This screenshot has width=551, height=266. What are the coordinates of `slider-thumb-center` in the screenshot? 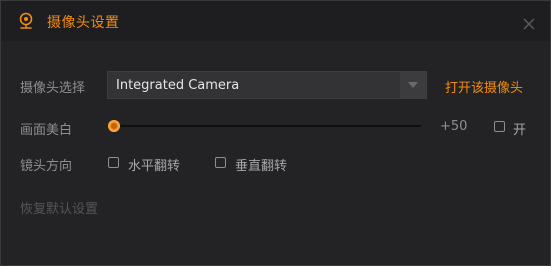 It's located at (114, 126).